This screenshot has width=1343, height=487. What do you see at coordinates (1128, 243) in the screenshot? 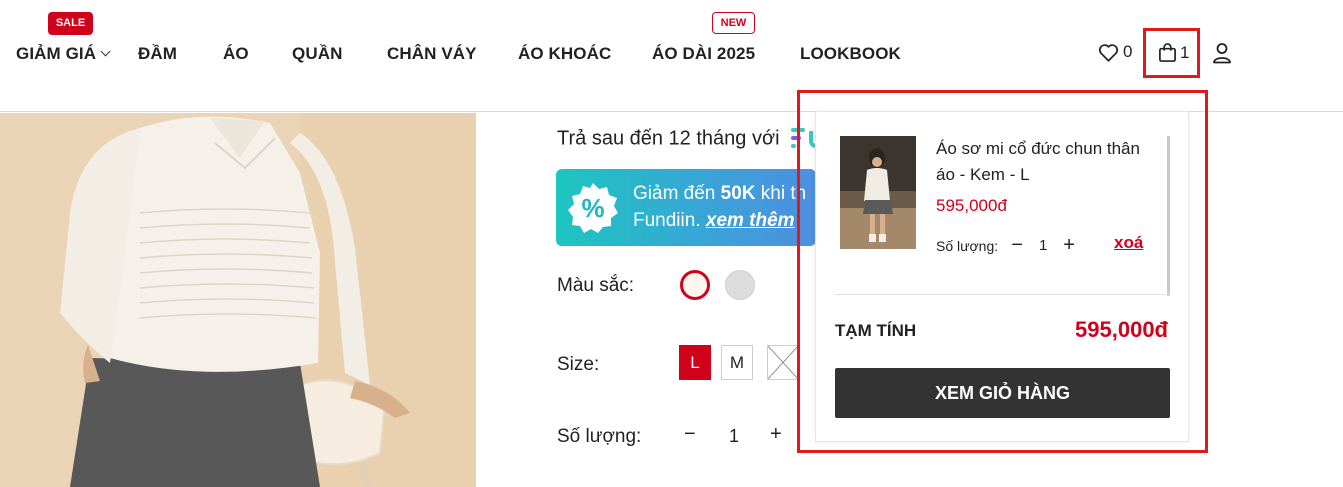
I see `cart-item-remove-link: xoá` at bounding box center [1128, 243].